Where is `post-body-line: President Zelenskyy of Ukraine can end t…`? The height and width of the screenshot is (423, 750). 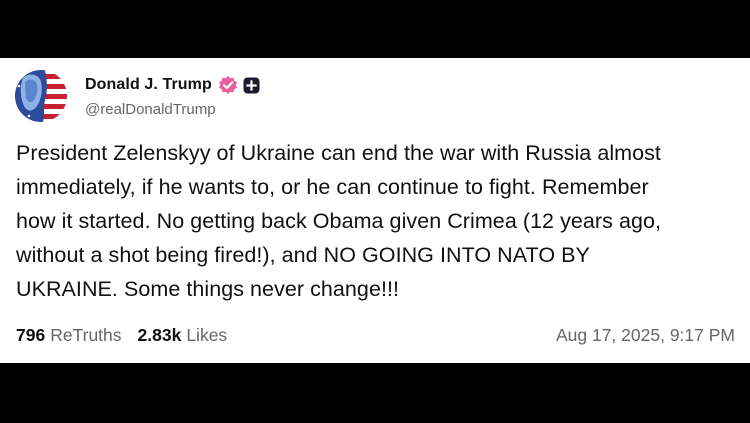 post-body-line: President Zelenskyy of Ukraine can end t… is located at coordinates (338, 153).